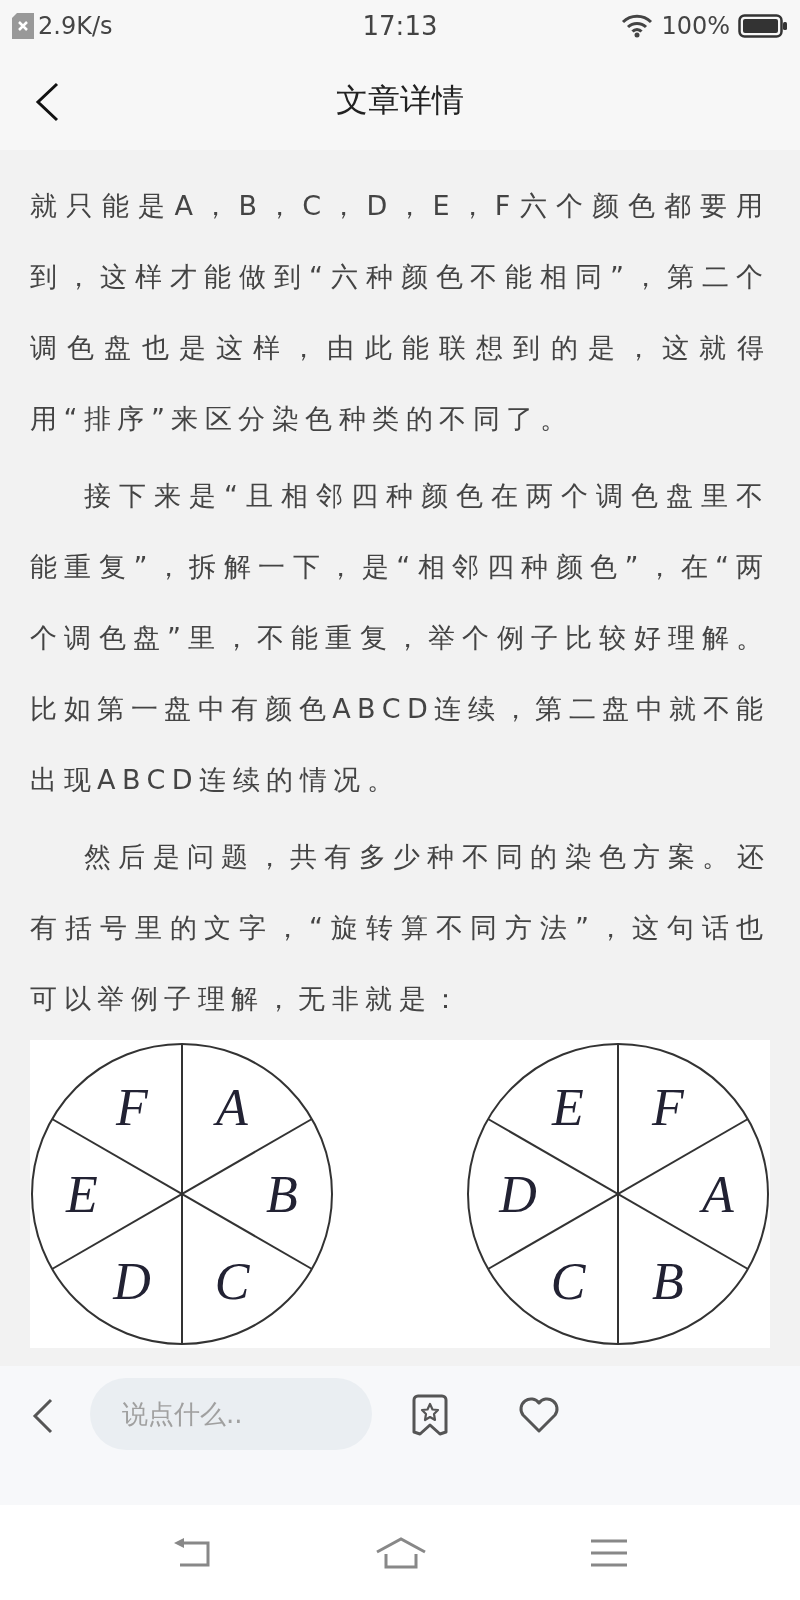  What do you see at coordinates (609, 1552) in the screenshot?
I see `menu-icon` at bounding box center [609, 1552].